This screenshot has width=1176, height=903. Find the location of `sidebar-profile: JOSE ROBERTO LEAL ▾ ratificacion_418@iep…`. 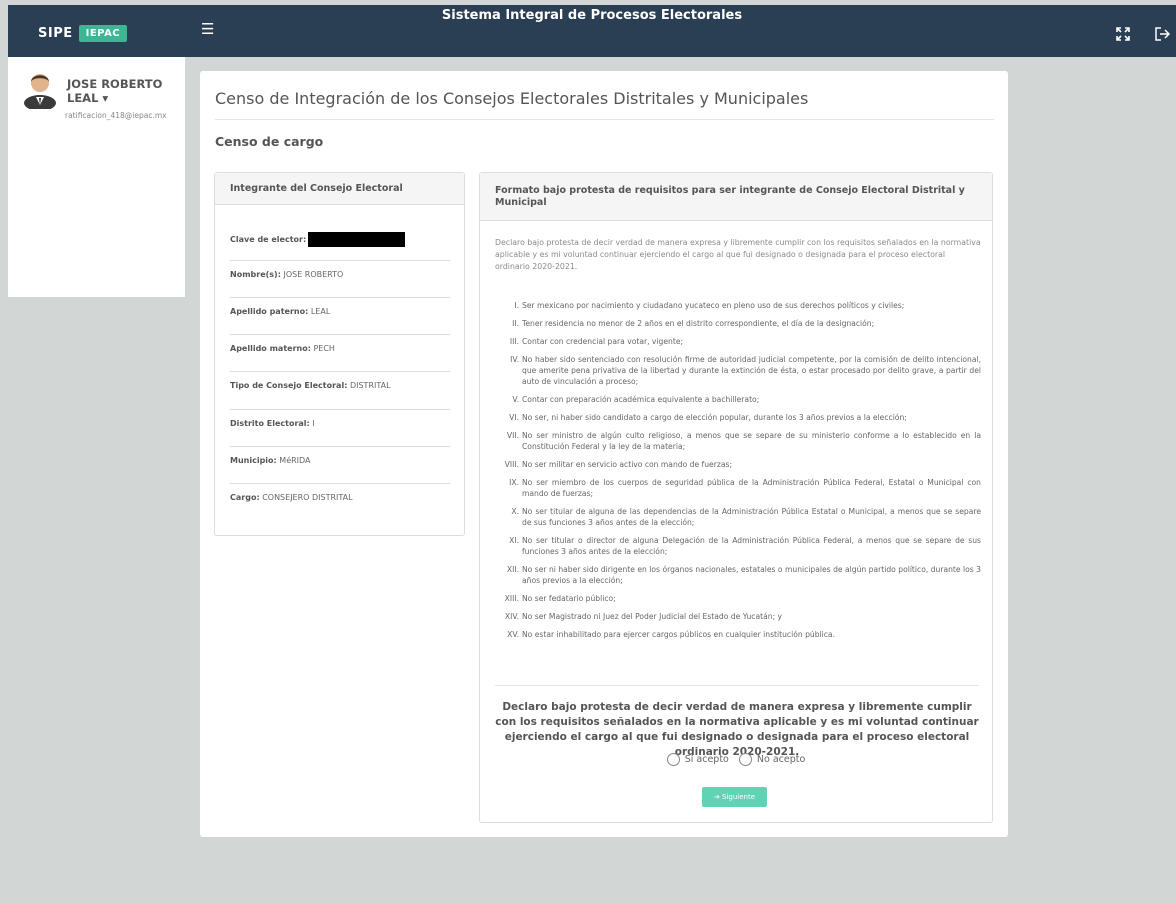

sidebar-profile: JOSE ROBERTO LEAL ▾ ratificacion_418@iep… is located at coordinates (96, 177).